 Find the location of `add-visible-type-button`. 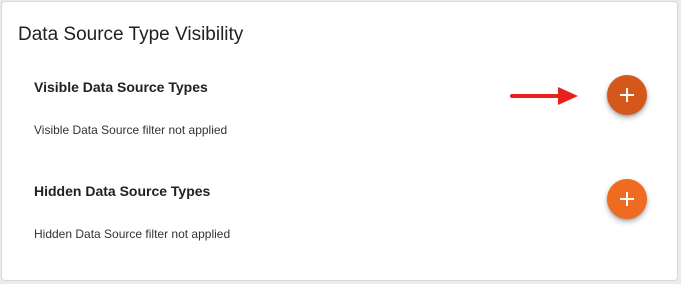

add-visible-type-button is located at coordinates (627, 95).